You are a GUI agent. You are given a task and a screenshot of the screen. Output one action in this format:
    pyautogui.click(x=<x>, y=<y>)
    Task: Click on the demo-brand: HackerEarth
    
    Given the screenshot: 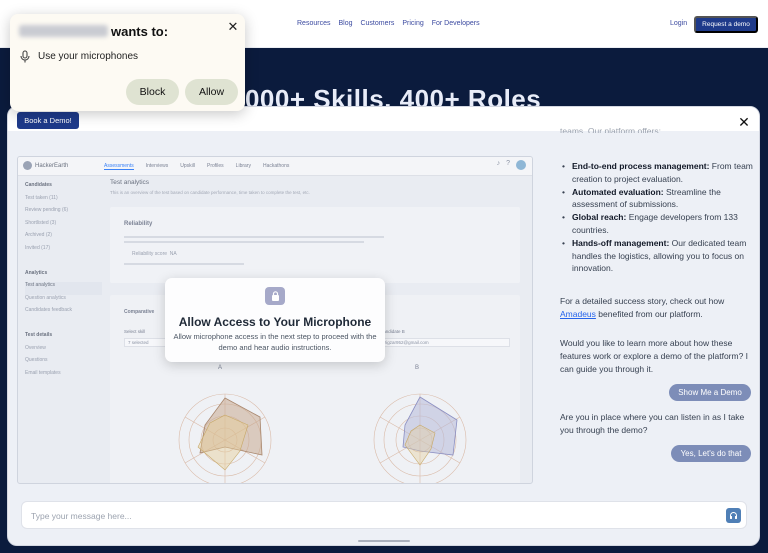 What is the action you would take?
    pyautogui.click(x=52, y=165)
    